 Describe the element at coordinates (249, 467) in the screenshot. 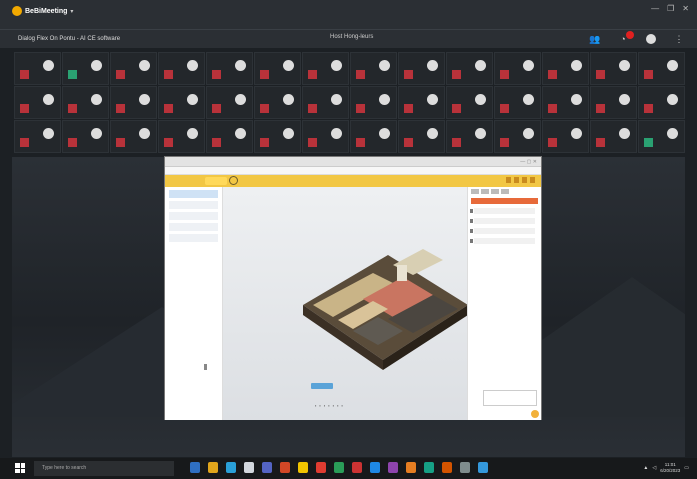

I see `mail-icon` at that location.